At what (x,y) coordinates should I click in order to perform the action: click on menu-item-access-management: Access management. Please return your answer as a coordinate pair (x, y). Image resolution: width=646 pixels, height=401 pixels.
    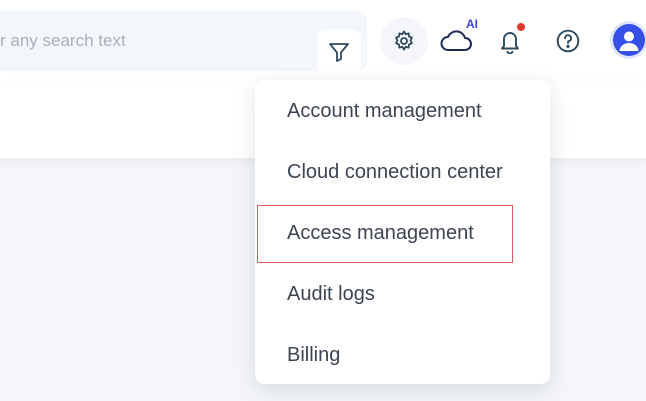
    Looking at the image, I should click on (402, 234).